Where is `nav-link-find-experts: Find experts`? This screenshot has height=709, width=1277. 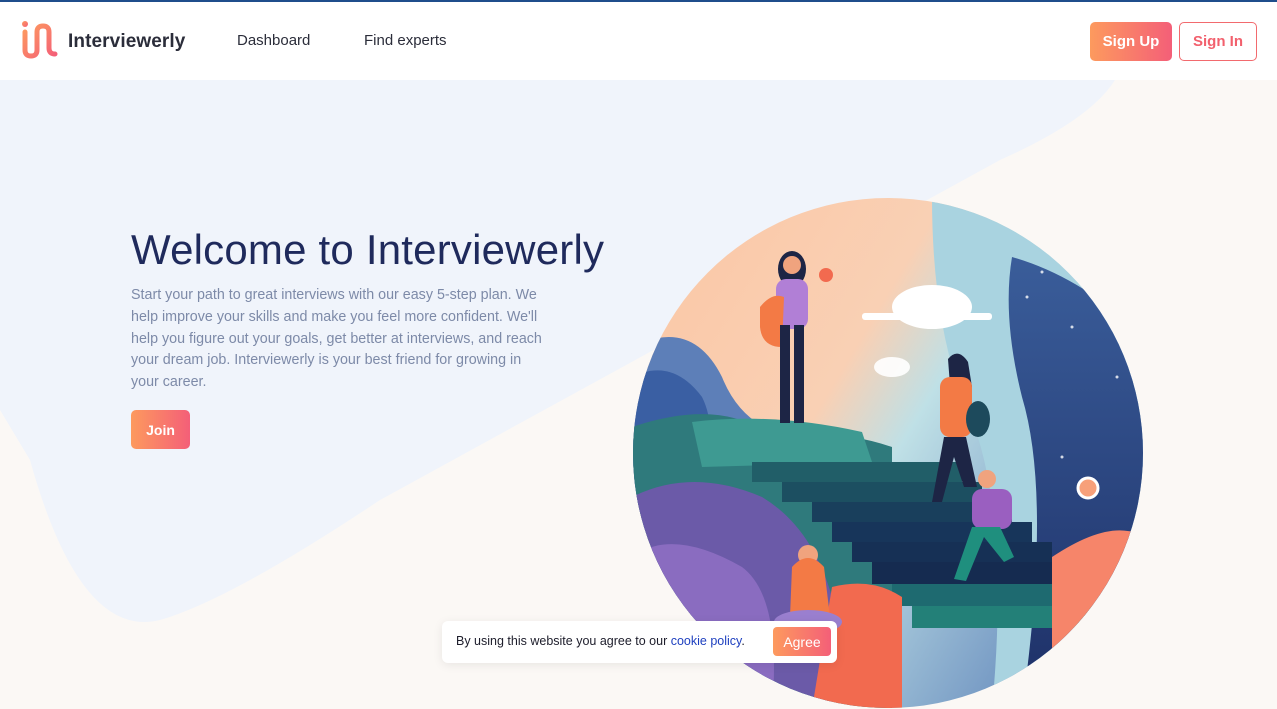 nav-link-find-experts: Find experts is located at coordinates (405, 40).